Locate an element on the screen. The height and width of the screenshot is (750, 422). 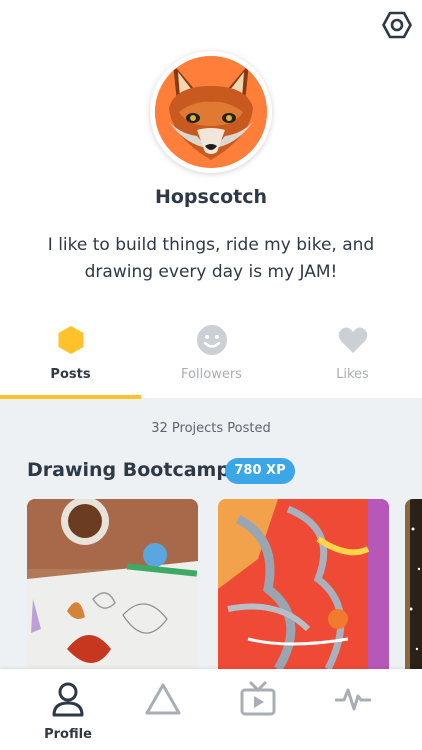
hexagon-settings-icon is located at coordinates (397, 25).